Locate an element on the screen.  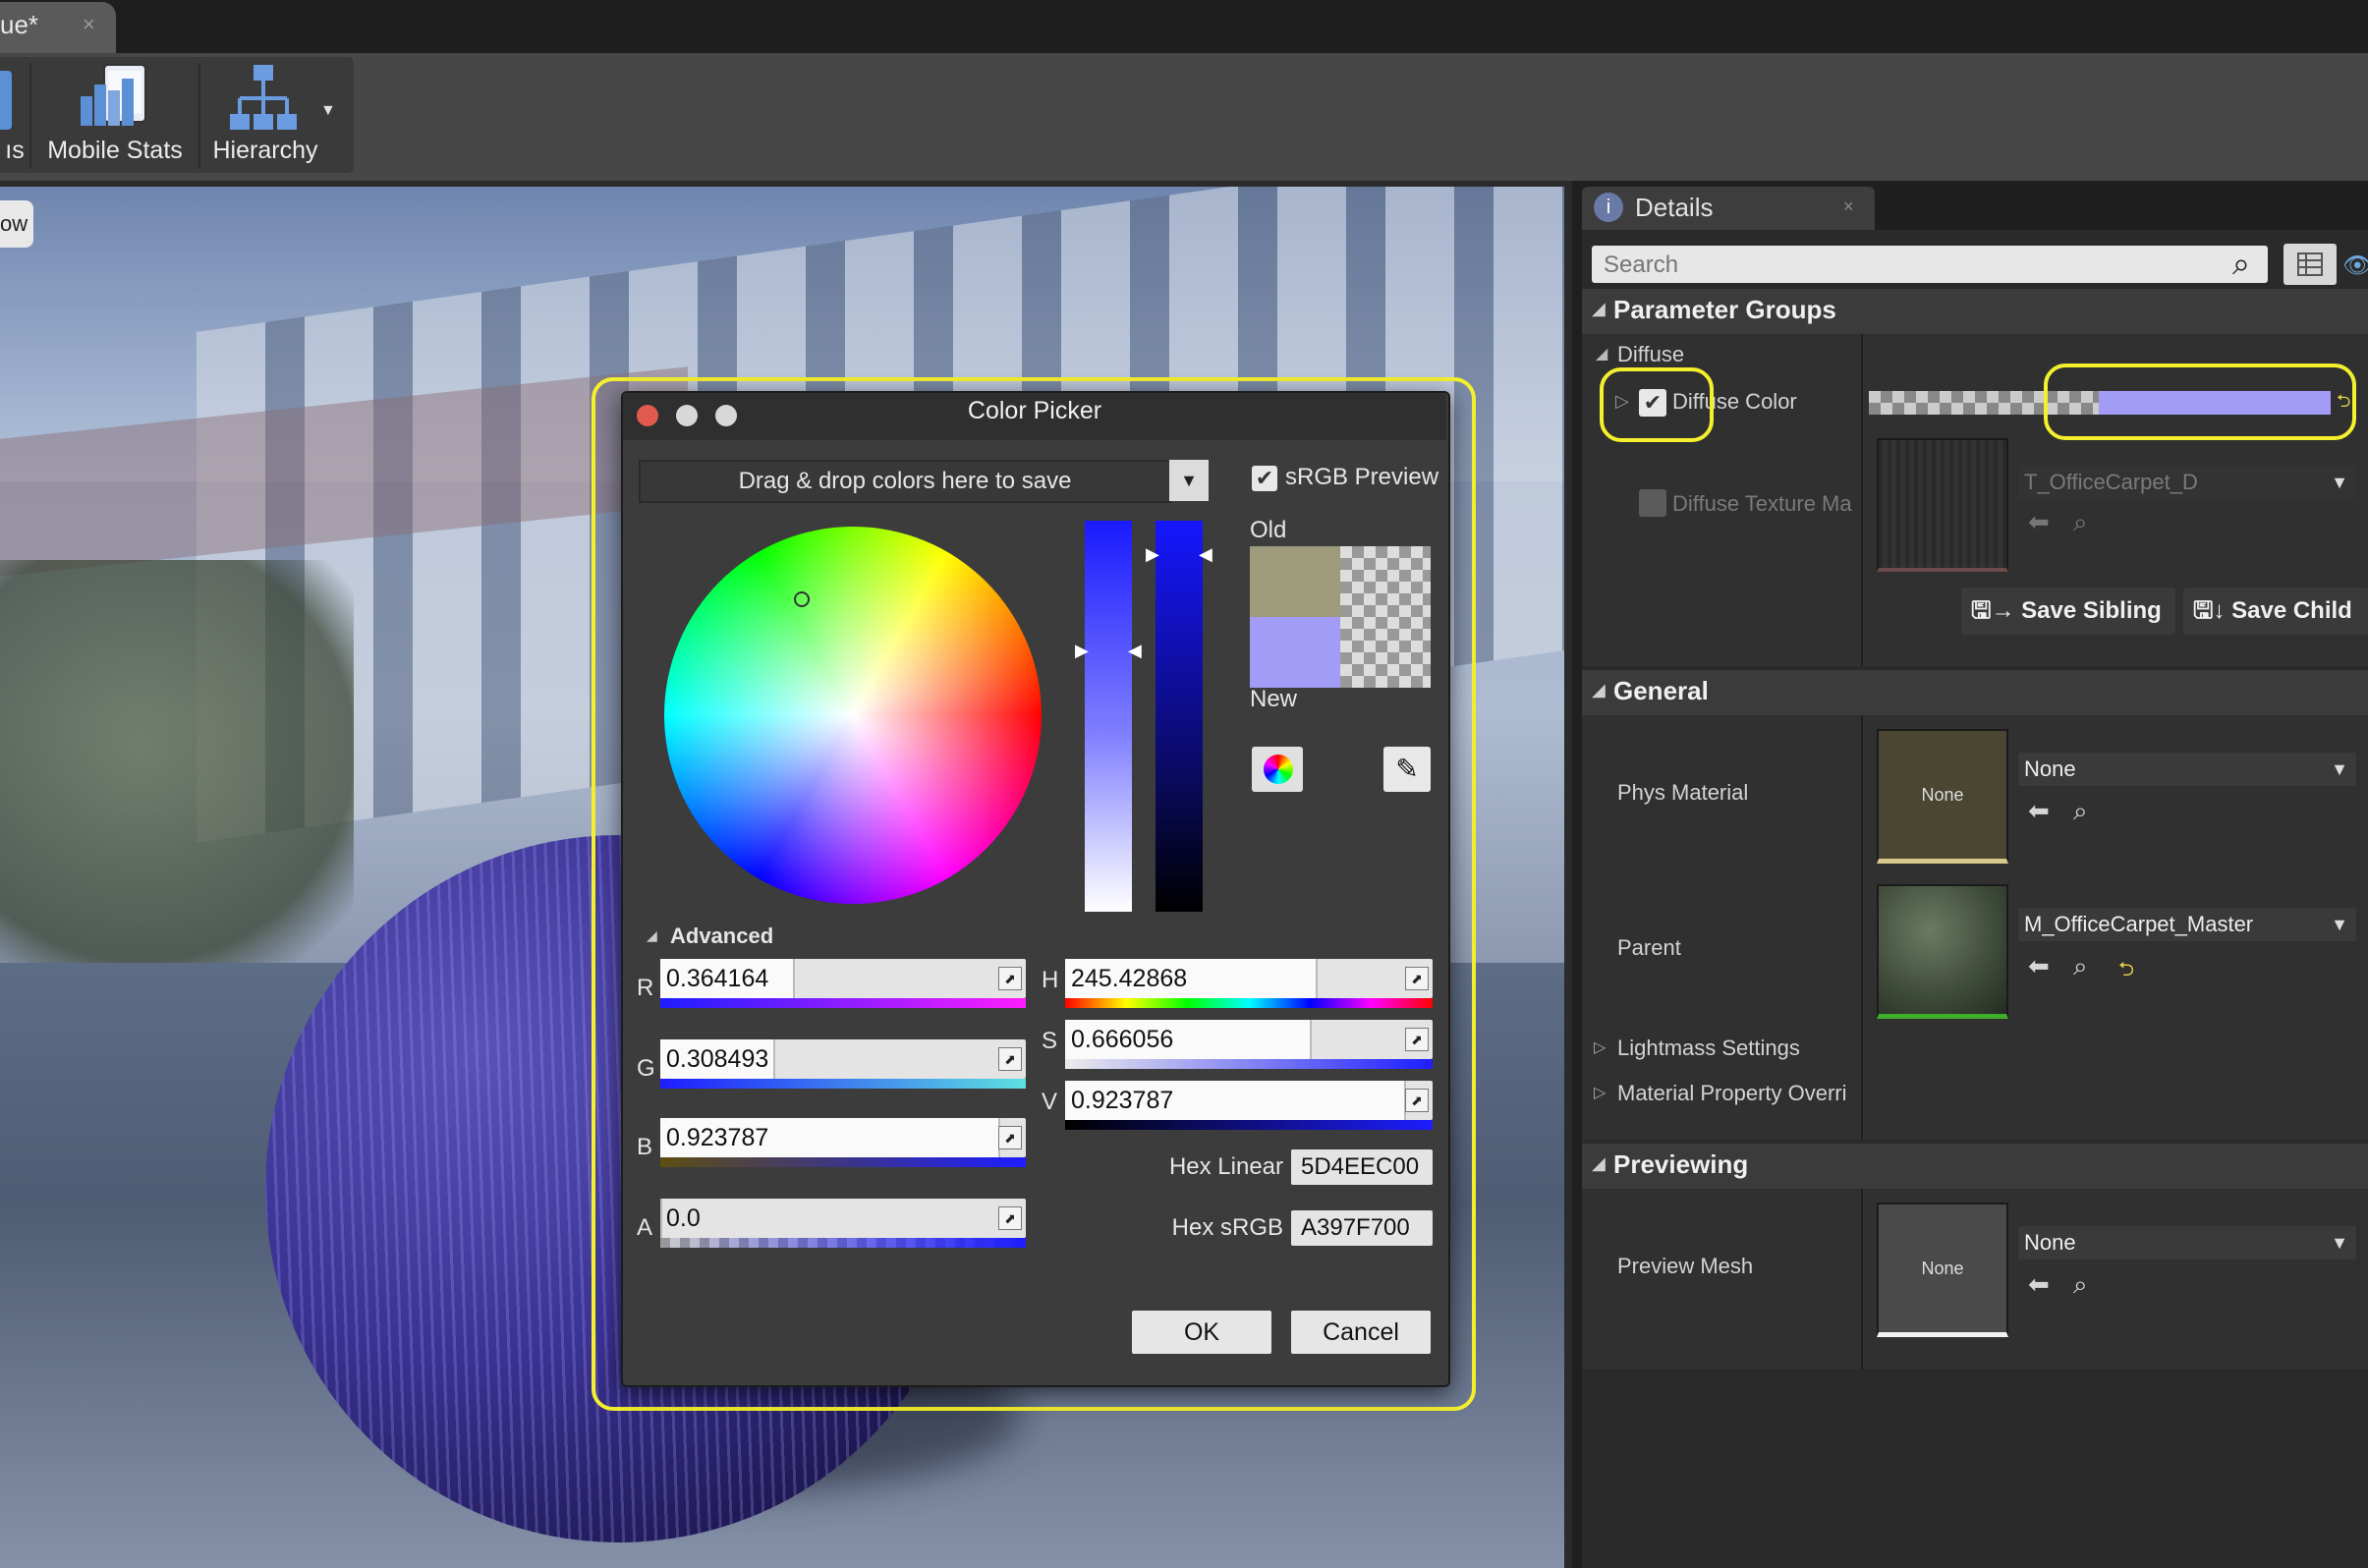
phys-material-combo: None ▼ is located at coordinates (2187, 769).